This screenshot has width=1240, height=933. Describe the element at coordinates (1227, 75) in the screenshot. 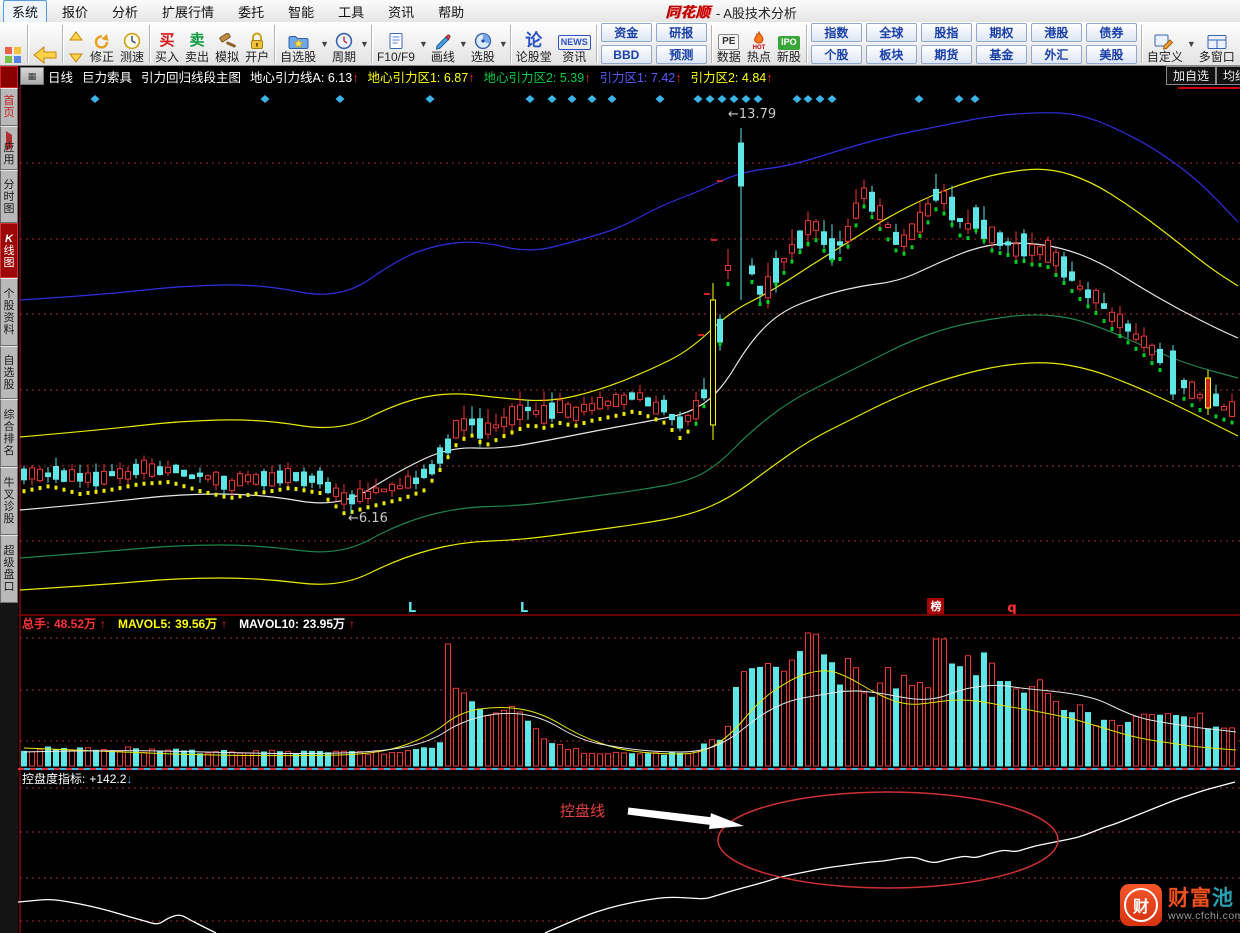

I see `button-均线: 均线` at that location.